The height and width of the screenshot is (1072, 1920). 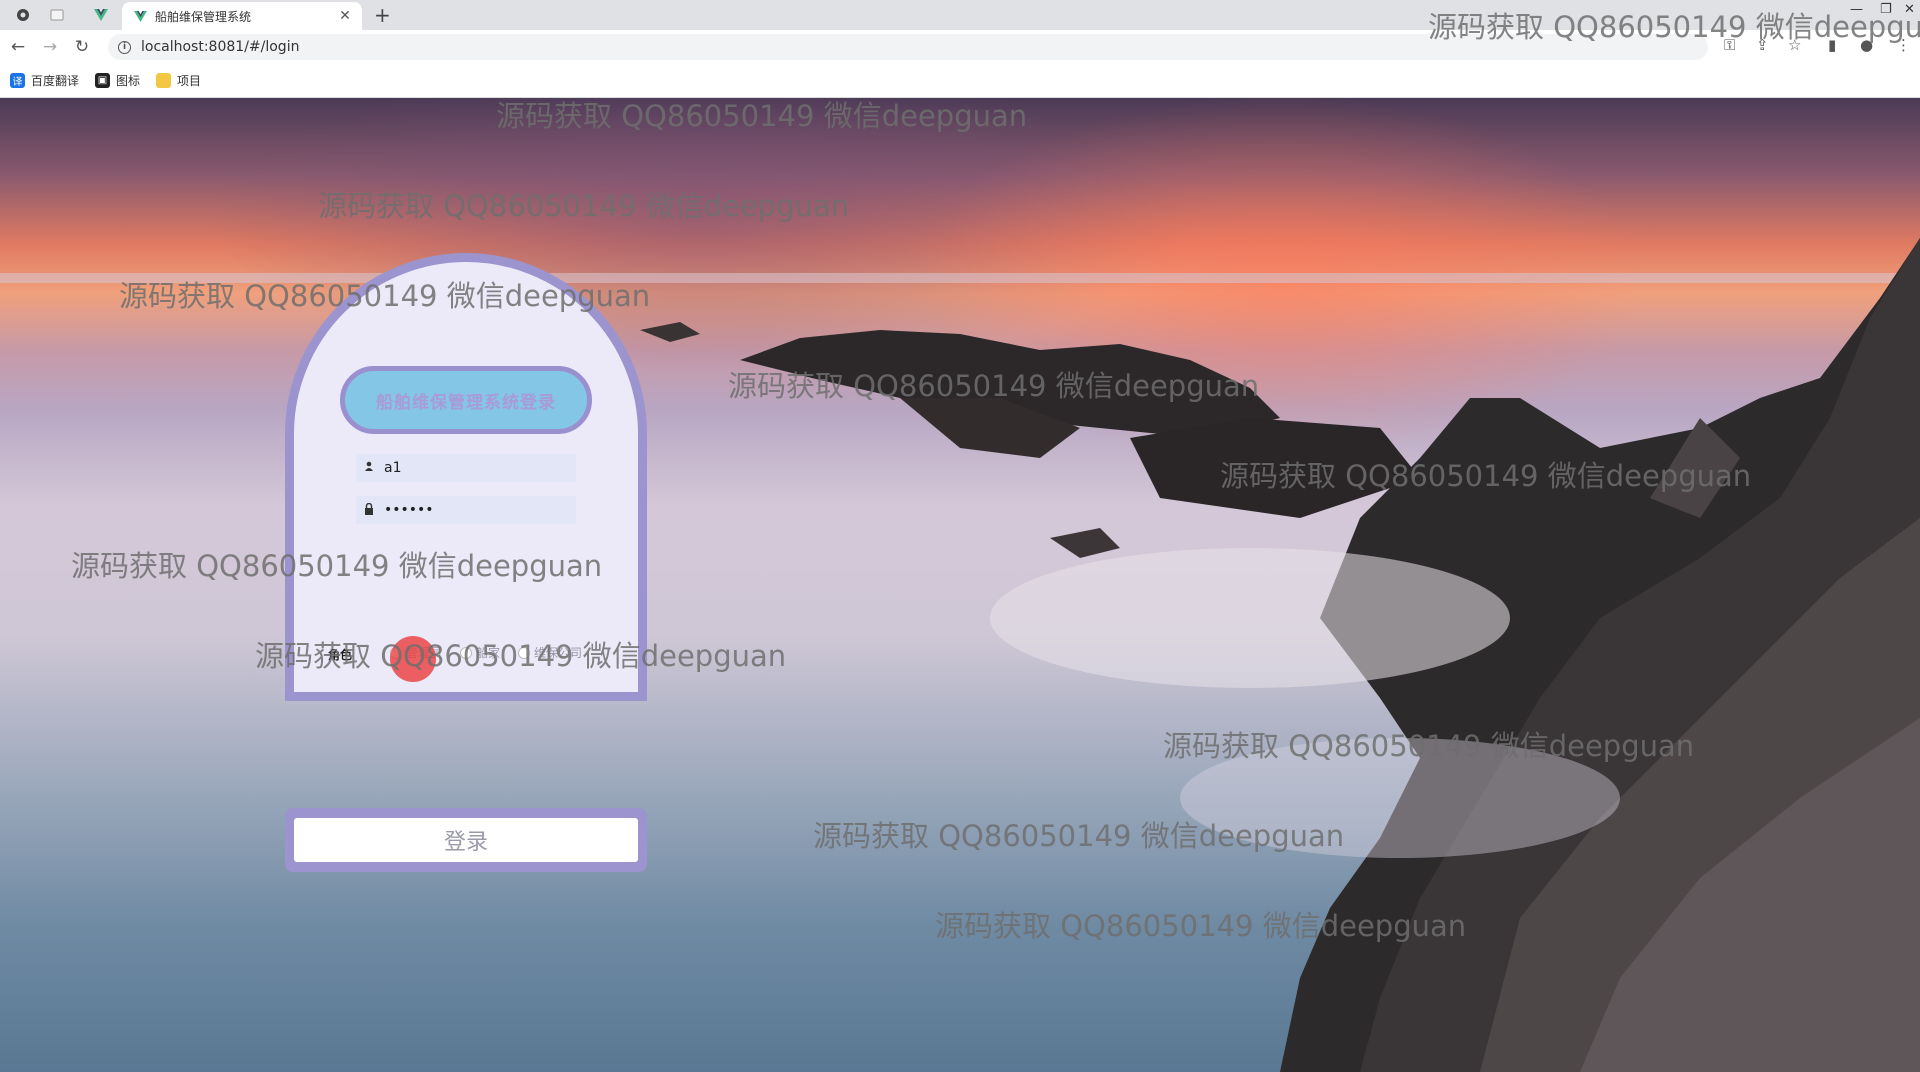 I want to click on github-tab-icon, so click(x=23, y=15).